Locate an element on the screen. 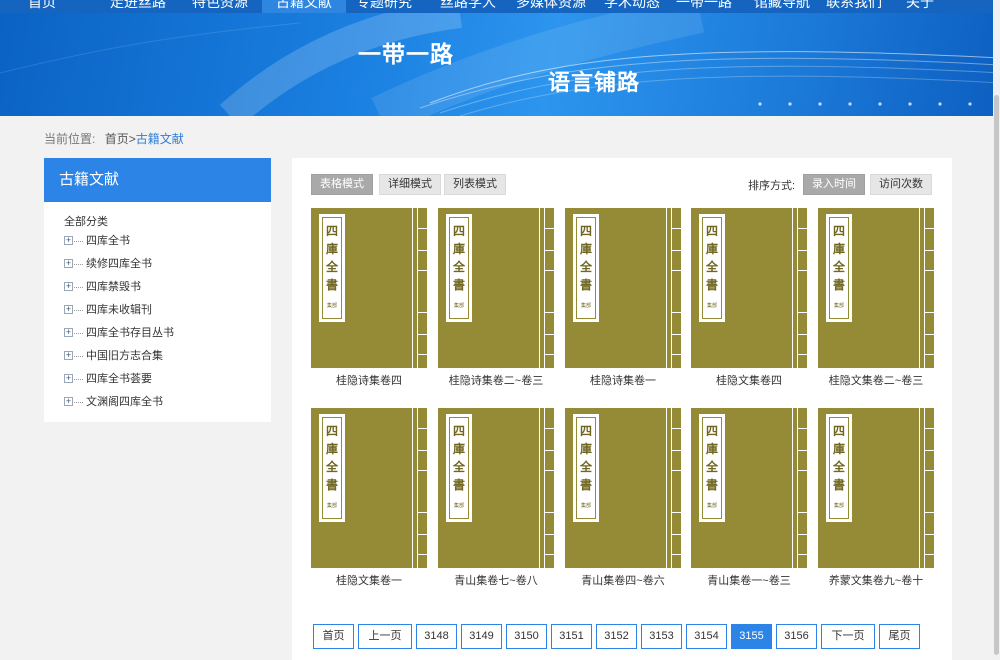 This screenshot has height=660, width=1000. current-page-button: 3155 is located at coordinates (751, 636).